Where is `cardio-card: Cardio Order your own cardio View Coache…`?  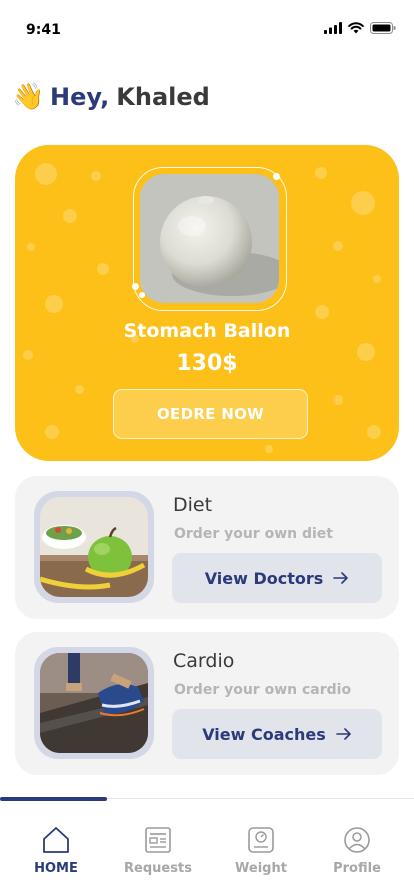
cardio-card: Cardio Order your own cardio View Coache… is located at coordinates (207, 703).